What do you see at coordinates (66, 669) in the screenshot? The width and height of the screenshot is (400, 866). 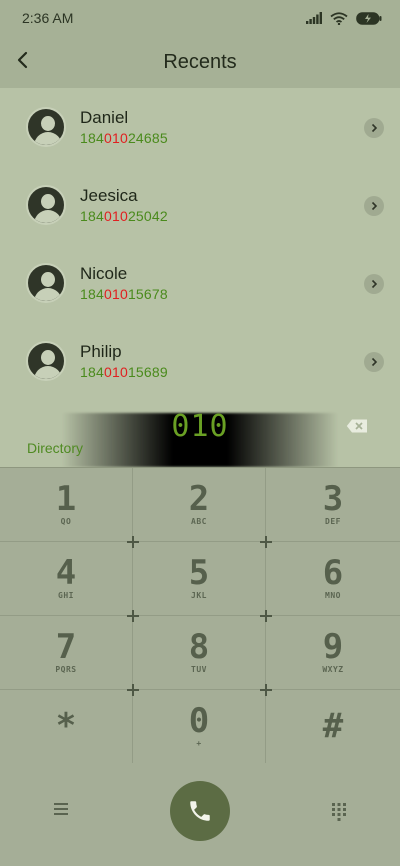 I see `key-letters: PQRS` at bounding box center [66, 669].